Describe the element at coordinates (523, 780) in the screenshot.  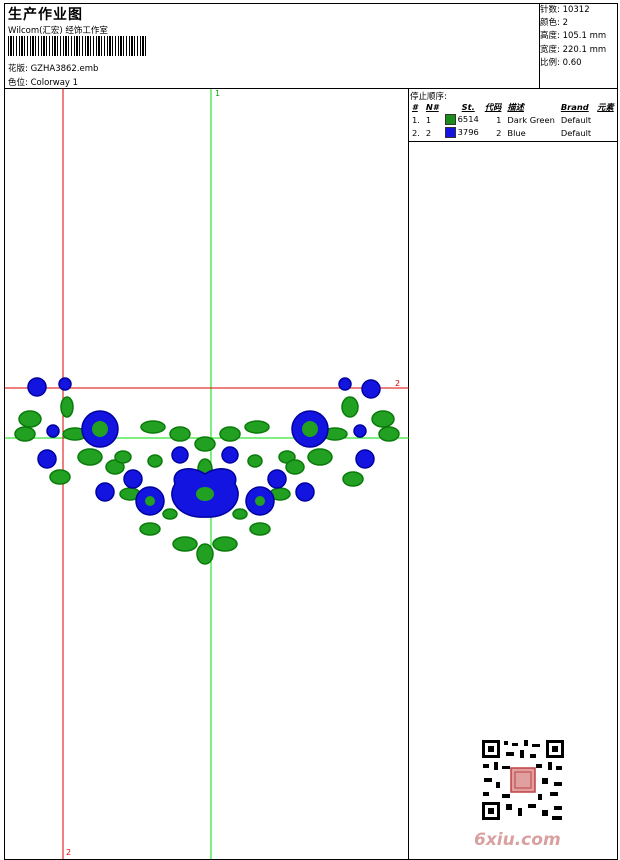
I see `qr-code` at that location.